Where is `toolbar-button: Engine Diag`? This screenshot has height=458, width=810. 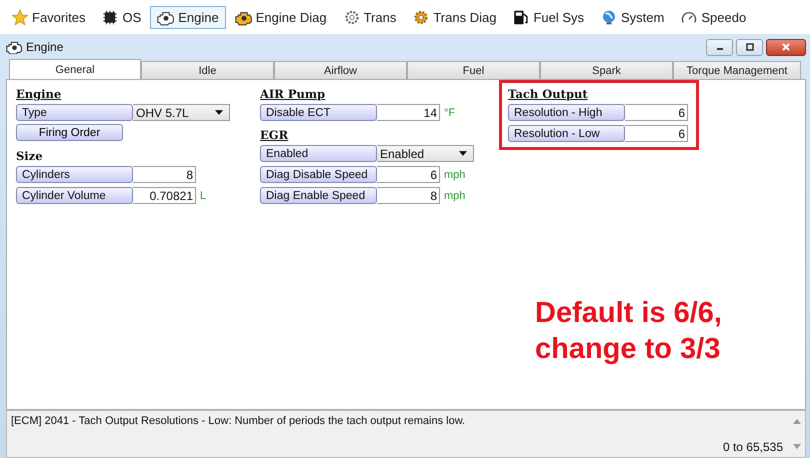 toolbar-button: Engine Diag is located at coordinates (281, 17).